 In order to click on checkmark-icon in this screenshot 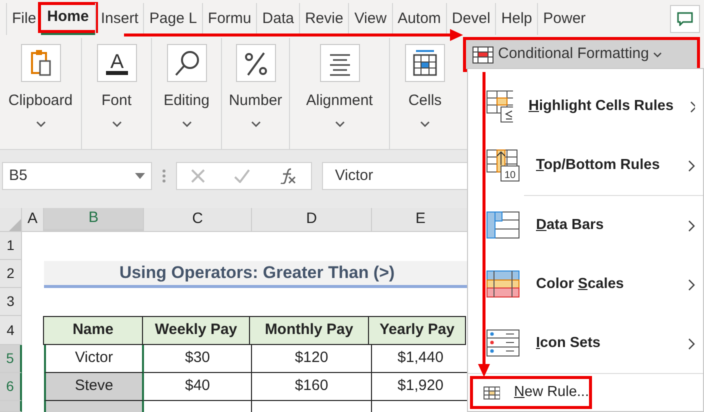, I will do `click(242, 176)`.